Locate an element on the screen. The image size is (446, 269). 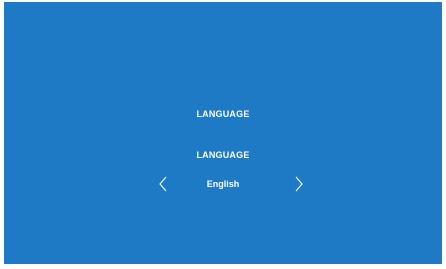
language-setting-label: LANGUAGE is located at coordinates (223, 155).